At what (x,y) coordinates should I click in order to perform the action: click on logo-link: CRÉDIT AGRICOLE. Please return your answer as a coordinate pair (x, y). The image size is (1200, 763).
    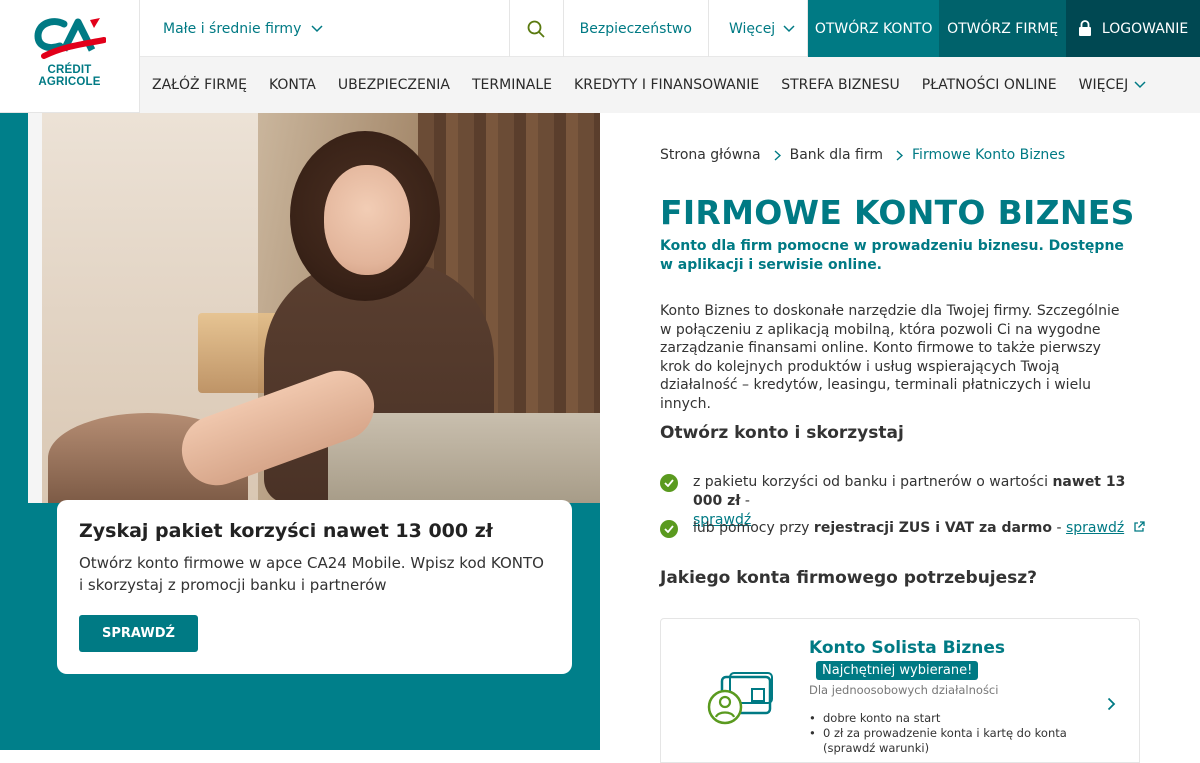
    Looking at the image, I should click on (70, 56).